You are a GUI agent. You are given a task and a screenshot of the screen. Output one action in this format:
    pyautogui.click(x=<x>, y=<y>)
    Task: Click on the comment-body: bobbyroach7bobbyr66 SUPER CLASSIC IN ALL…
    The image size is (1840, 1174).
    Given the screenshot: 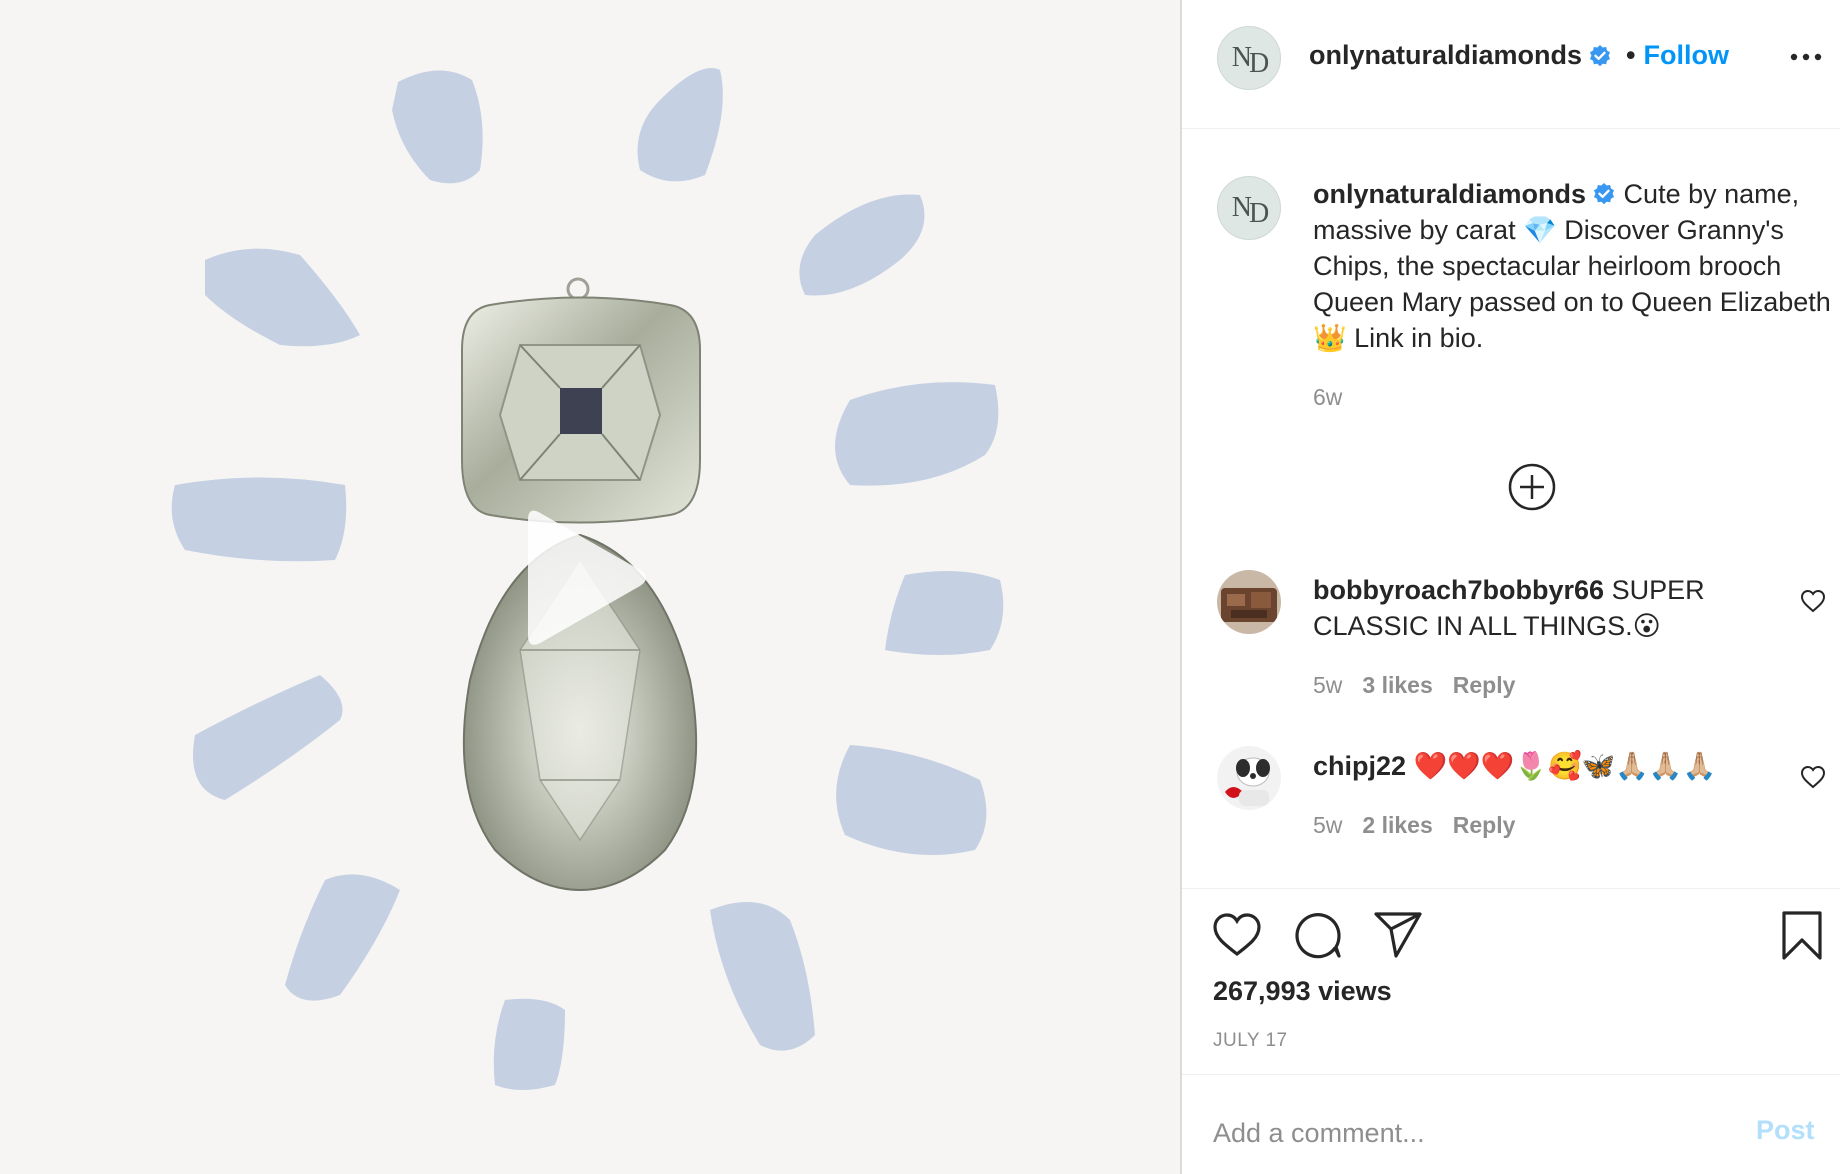 What is the action you would take?
    pyautogui.click(x=1548, y=608)
    